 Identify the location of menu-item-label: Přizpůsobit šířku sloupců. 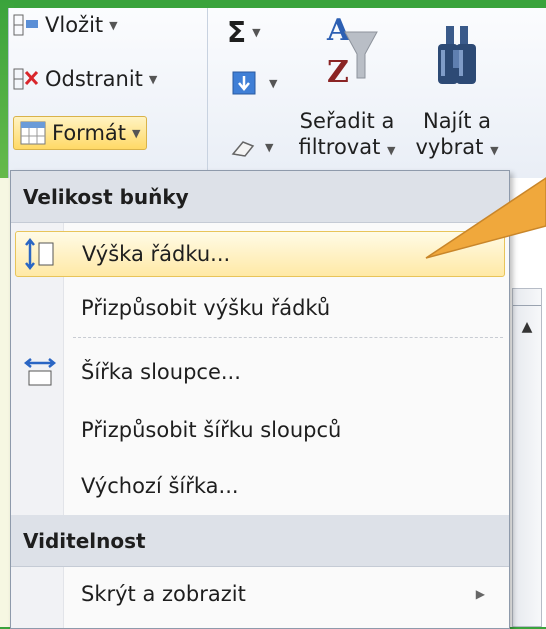
(211, 430).